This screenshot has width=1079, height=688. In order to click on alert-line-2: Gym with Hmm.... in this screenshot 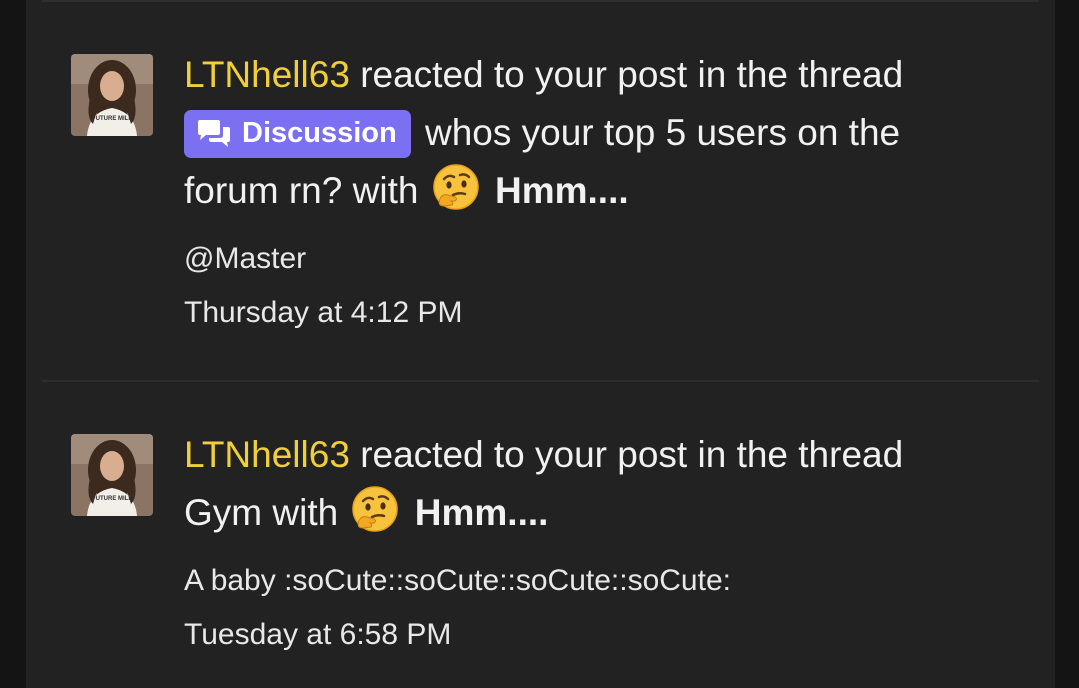, I will do `click(599, 517)`.